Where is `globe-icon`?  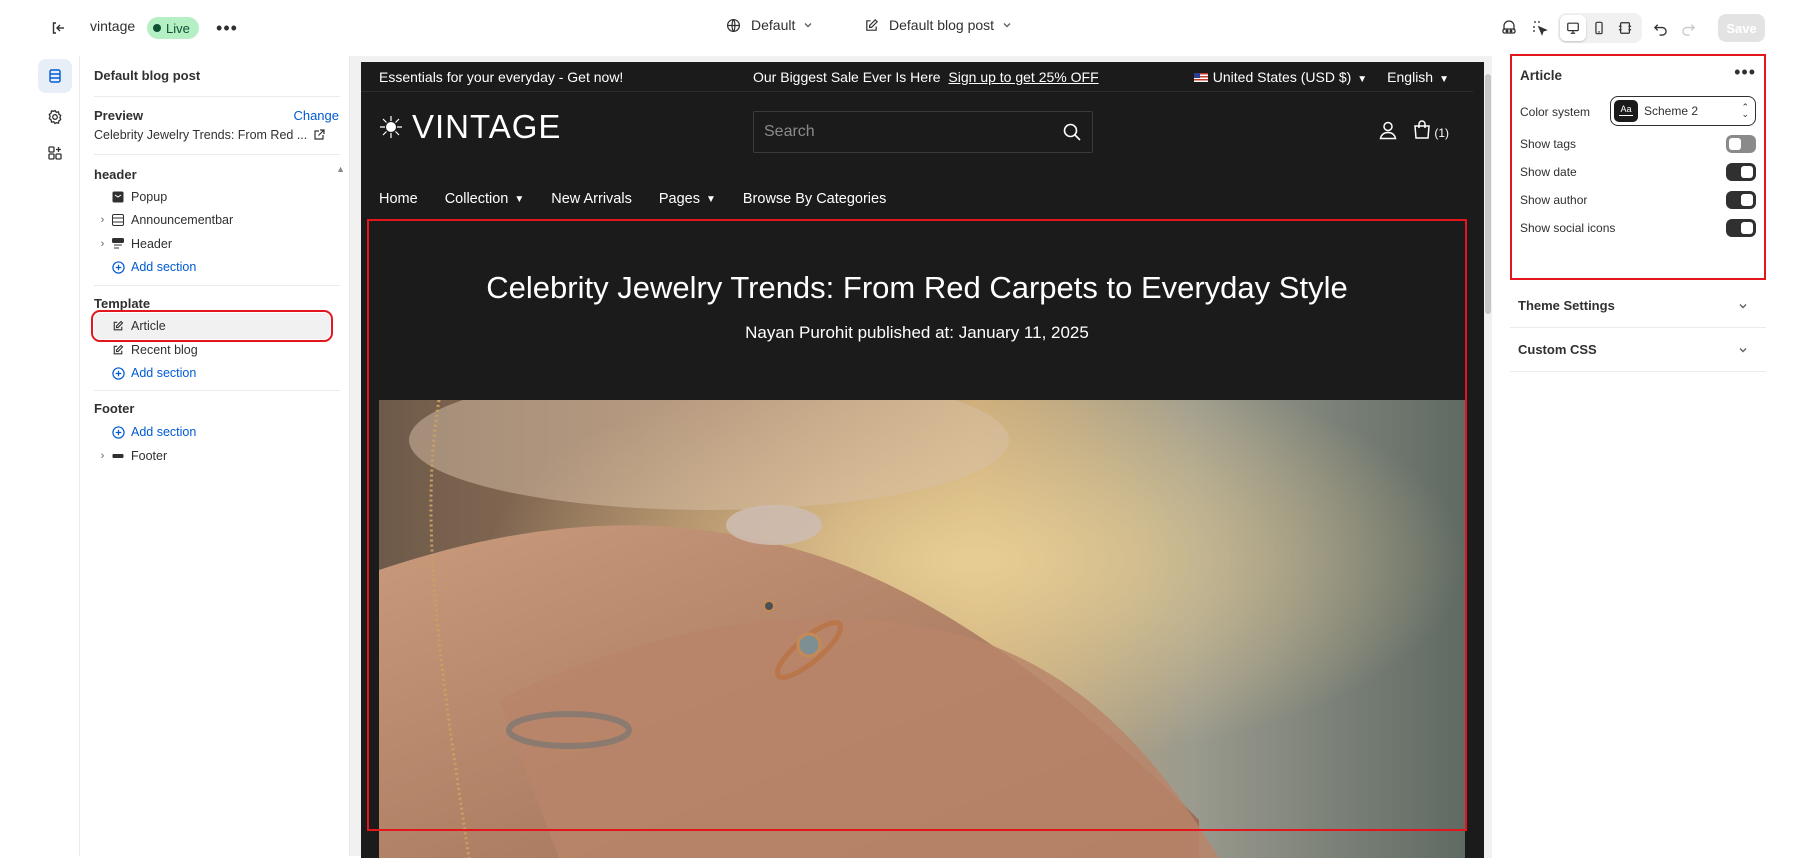 globe-icon is located at coordinates (733, 25).